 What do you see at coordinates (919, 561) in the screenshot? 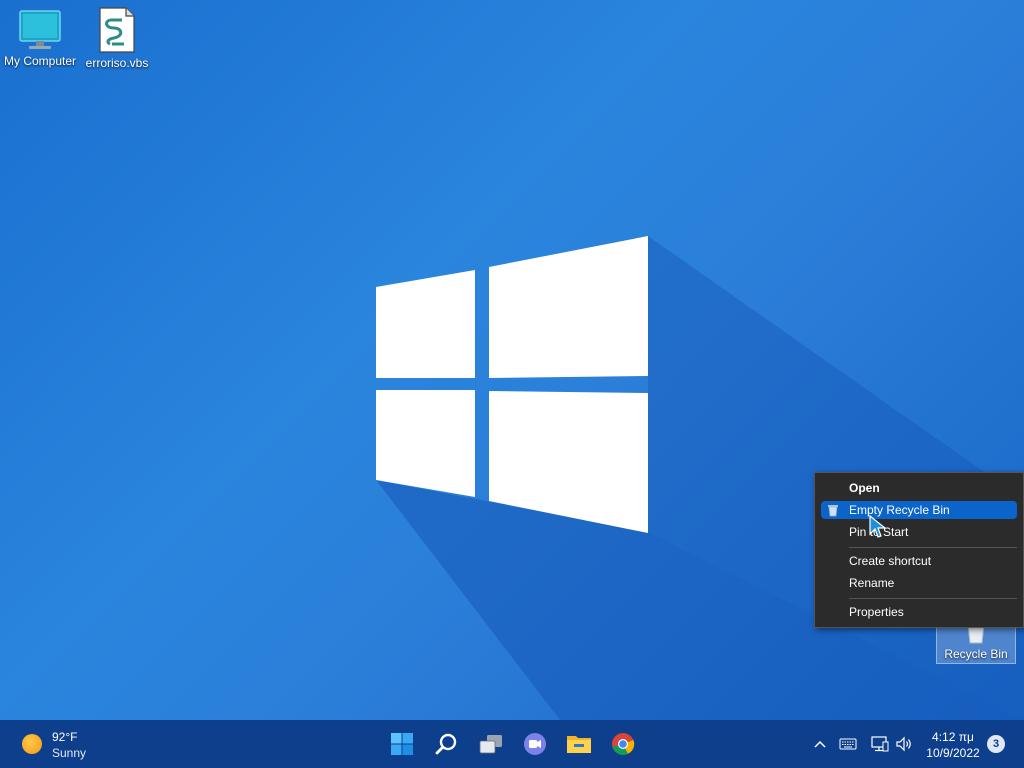
I see `menu-item-create-shortcut: Create shortcut` at bounding box center [919, 561].